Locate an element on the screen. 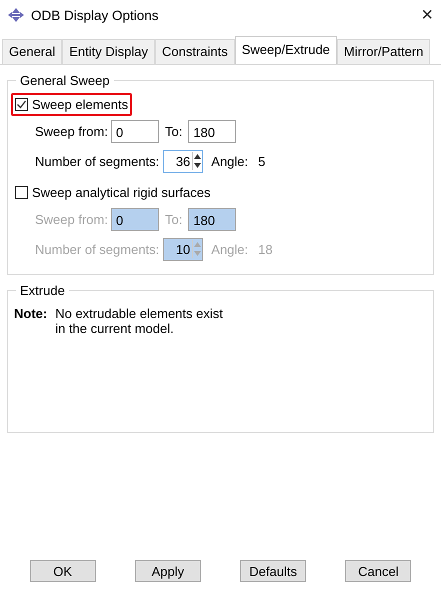 The height and width of the screenshot is (592, 441). tab: Mirror/Pattern is located at coordinates (383, 51).